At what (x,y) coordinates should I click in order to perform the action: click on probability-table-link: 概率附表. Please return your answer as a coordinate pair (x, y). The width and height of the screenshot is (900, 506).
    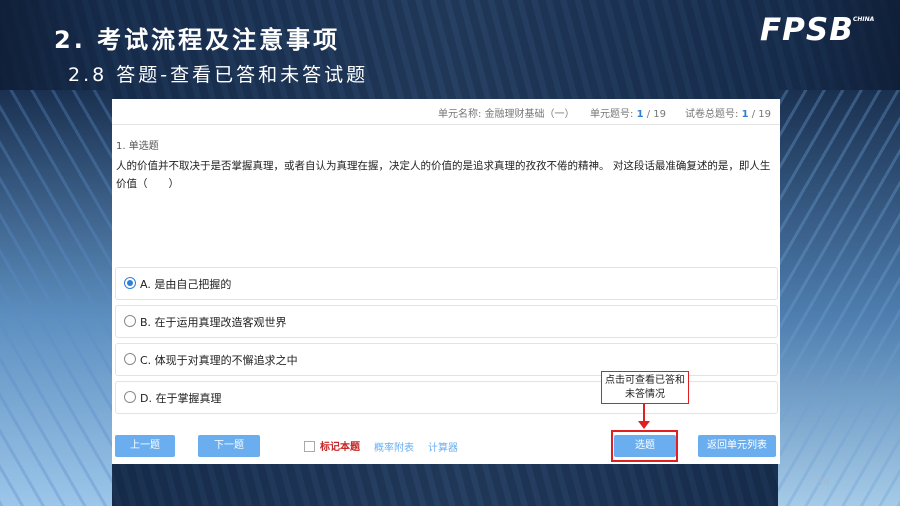
    Looking at the image, I should click on (394, 446).